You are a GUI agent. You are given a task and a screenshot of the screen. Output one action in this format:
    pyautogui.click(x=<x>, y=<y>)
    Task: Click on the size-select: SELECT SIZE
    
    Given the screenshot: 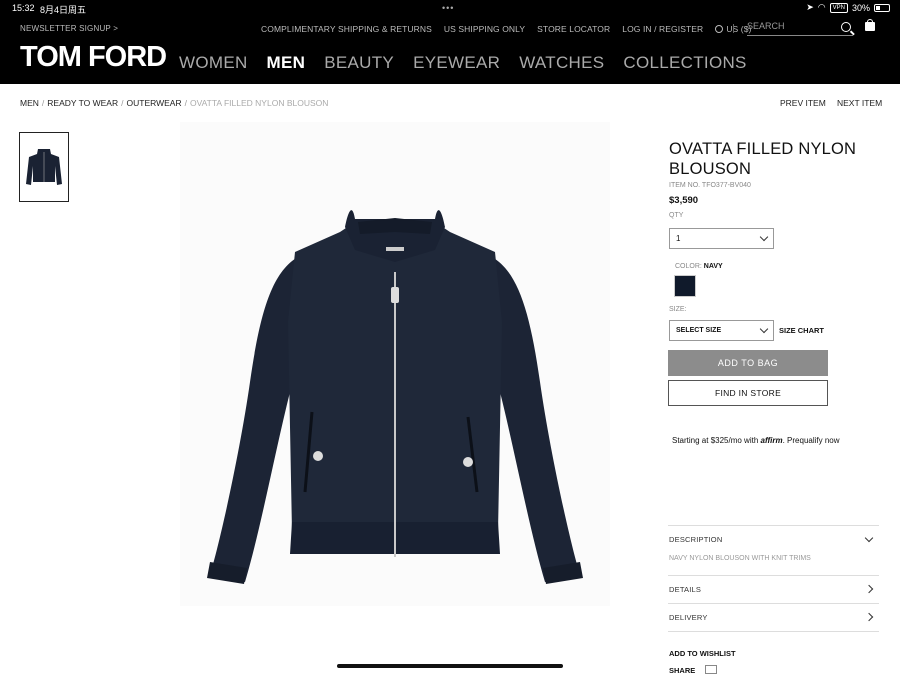 What is the action you would take?
    pyautogui.click(x=721, y=330)
    